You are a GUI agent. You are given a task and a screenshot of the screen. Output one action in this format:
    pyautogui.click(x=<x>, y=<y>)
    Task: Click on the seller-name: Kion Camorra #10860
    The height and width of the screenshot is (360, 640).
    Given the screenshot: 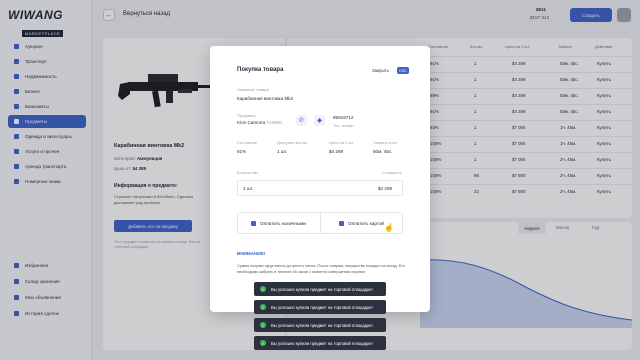 What is the action you would take?
    pyautogui.click(x=259, y=122)
    